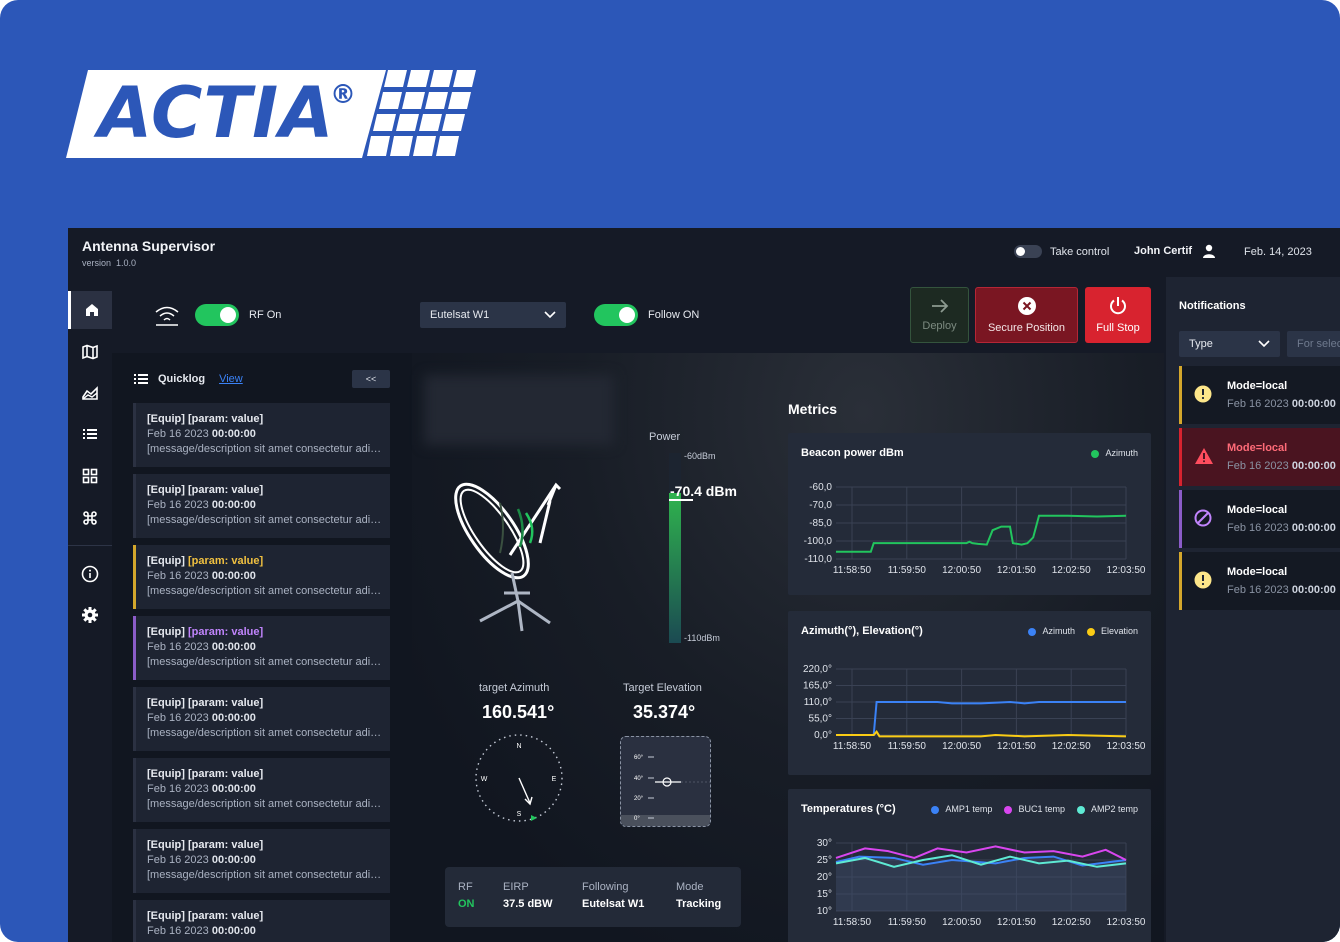 The image size is (1340, 942). What do you see at coordinates (1034, 809) in the screenshot?
I see `legend-item: BUC1 temp` at bounding box center [1034, 809].